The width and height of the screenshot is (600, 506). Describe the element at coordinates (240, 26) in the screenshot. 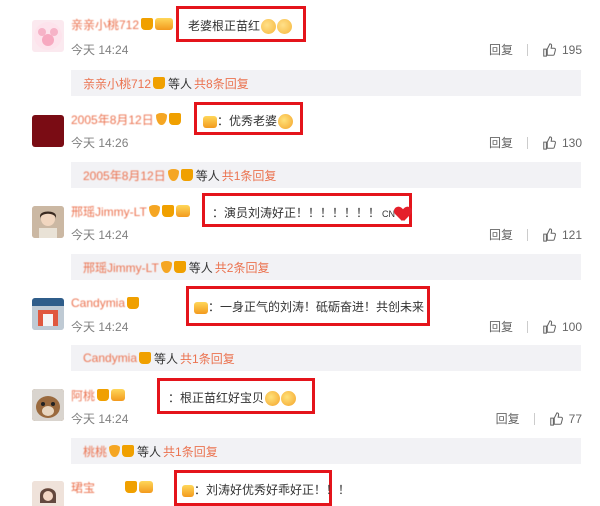

I see `comment-text: 老婆根正苗红` at that location.